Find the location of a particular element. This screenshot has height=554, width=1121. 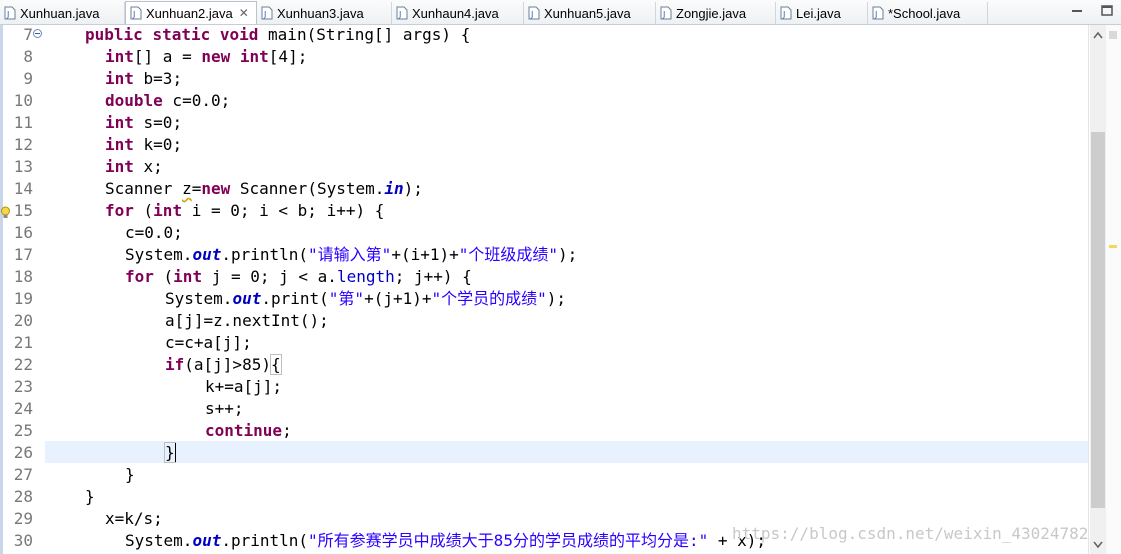

code-line-13: int x; is located at coordinates (134, 166).